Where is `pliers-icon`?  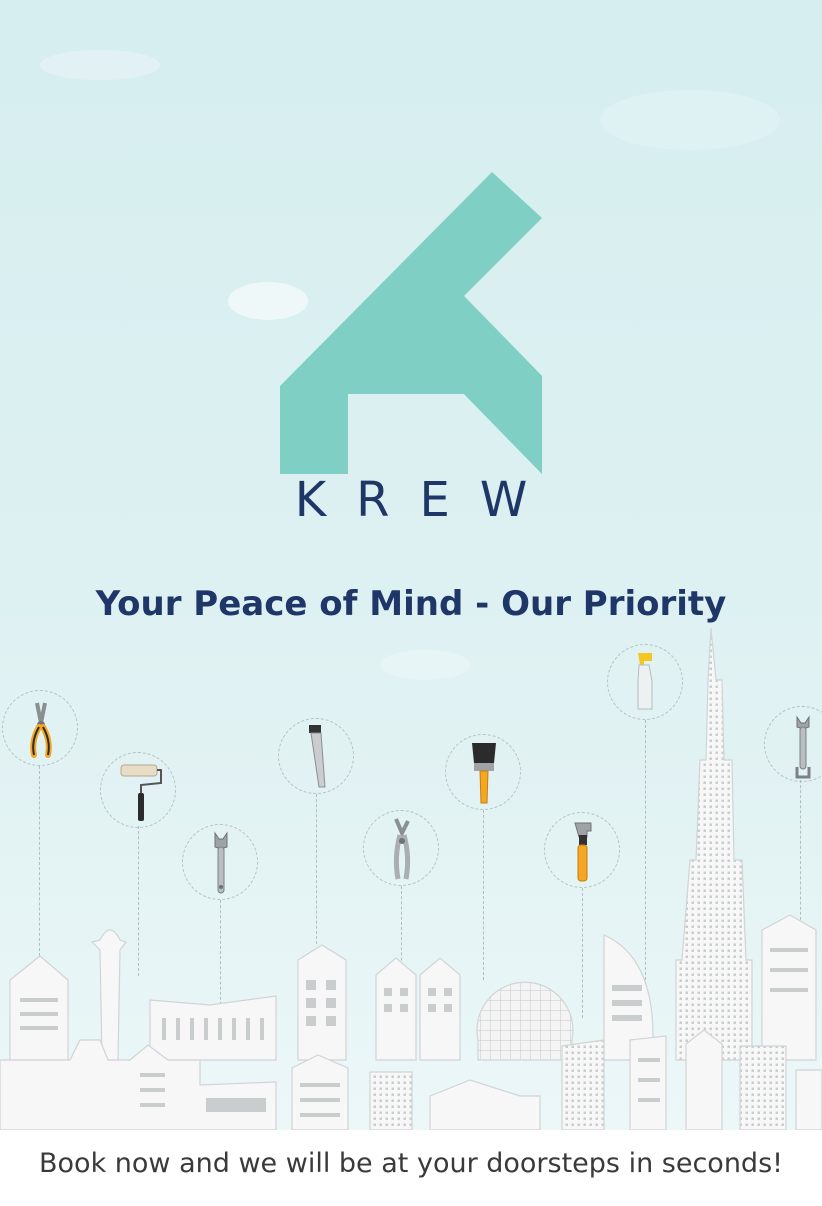 pliers-icon is located at coordinates (40, 728).